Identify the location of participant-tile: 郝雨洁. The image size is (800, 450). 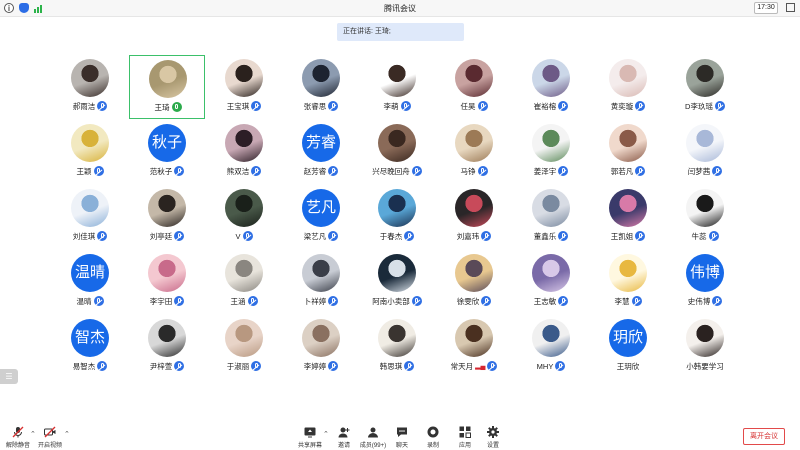
(90, 87).